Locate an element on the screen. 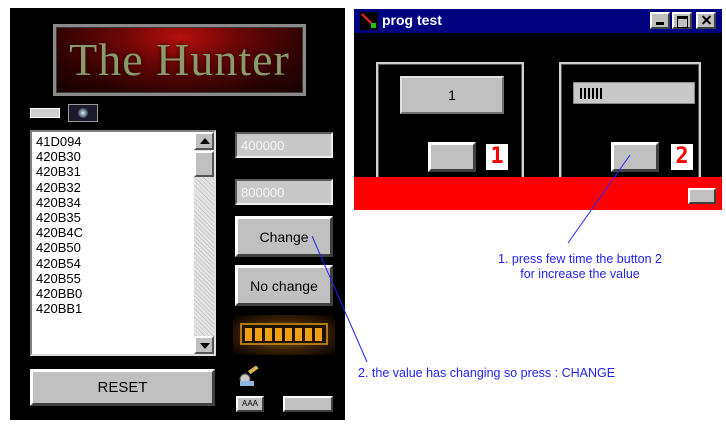 The image size is (726, 425). title-bar: prog test is located at coordinates (538, 21).